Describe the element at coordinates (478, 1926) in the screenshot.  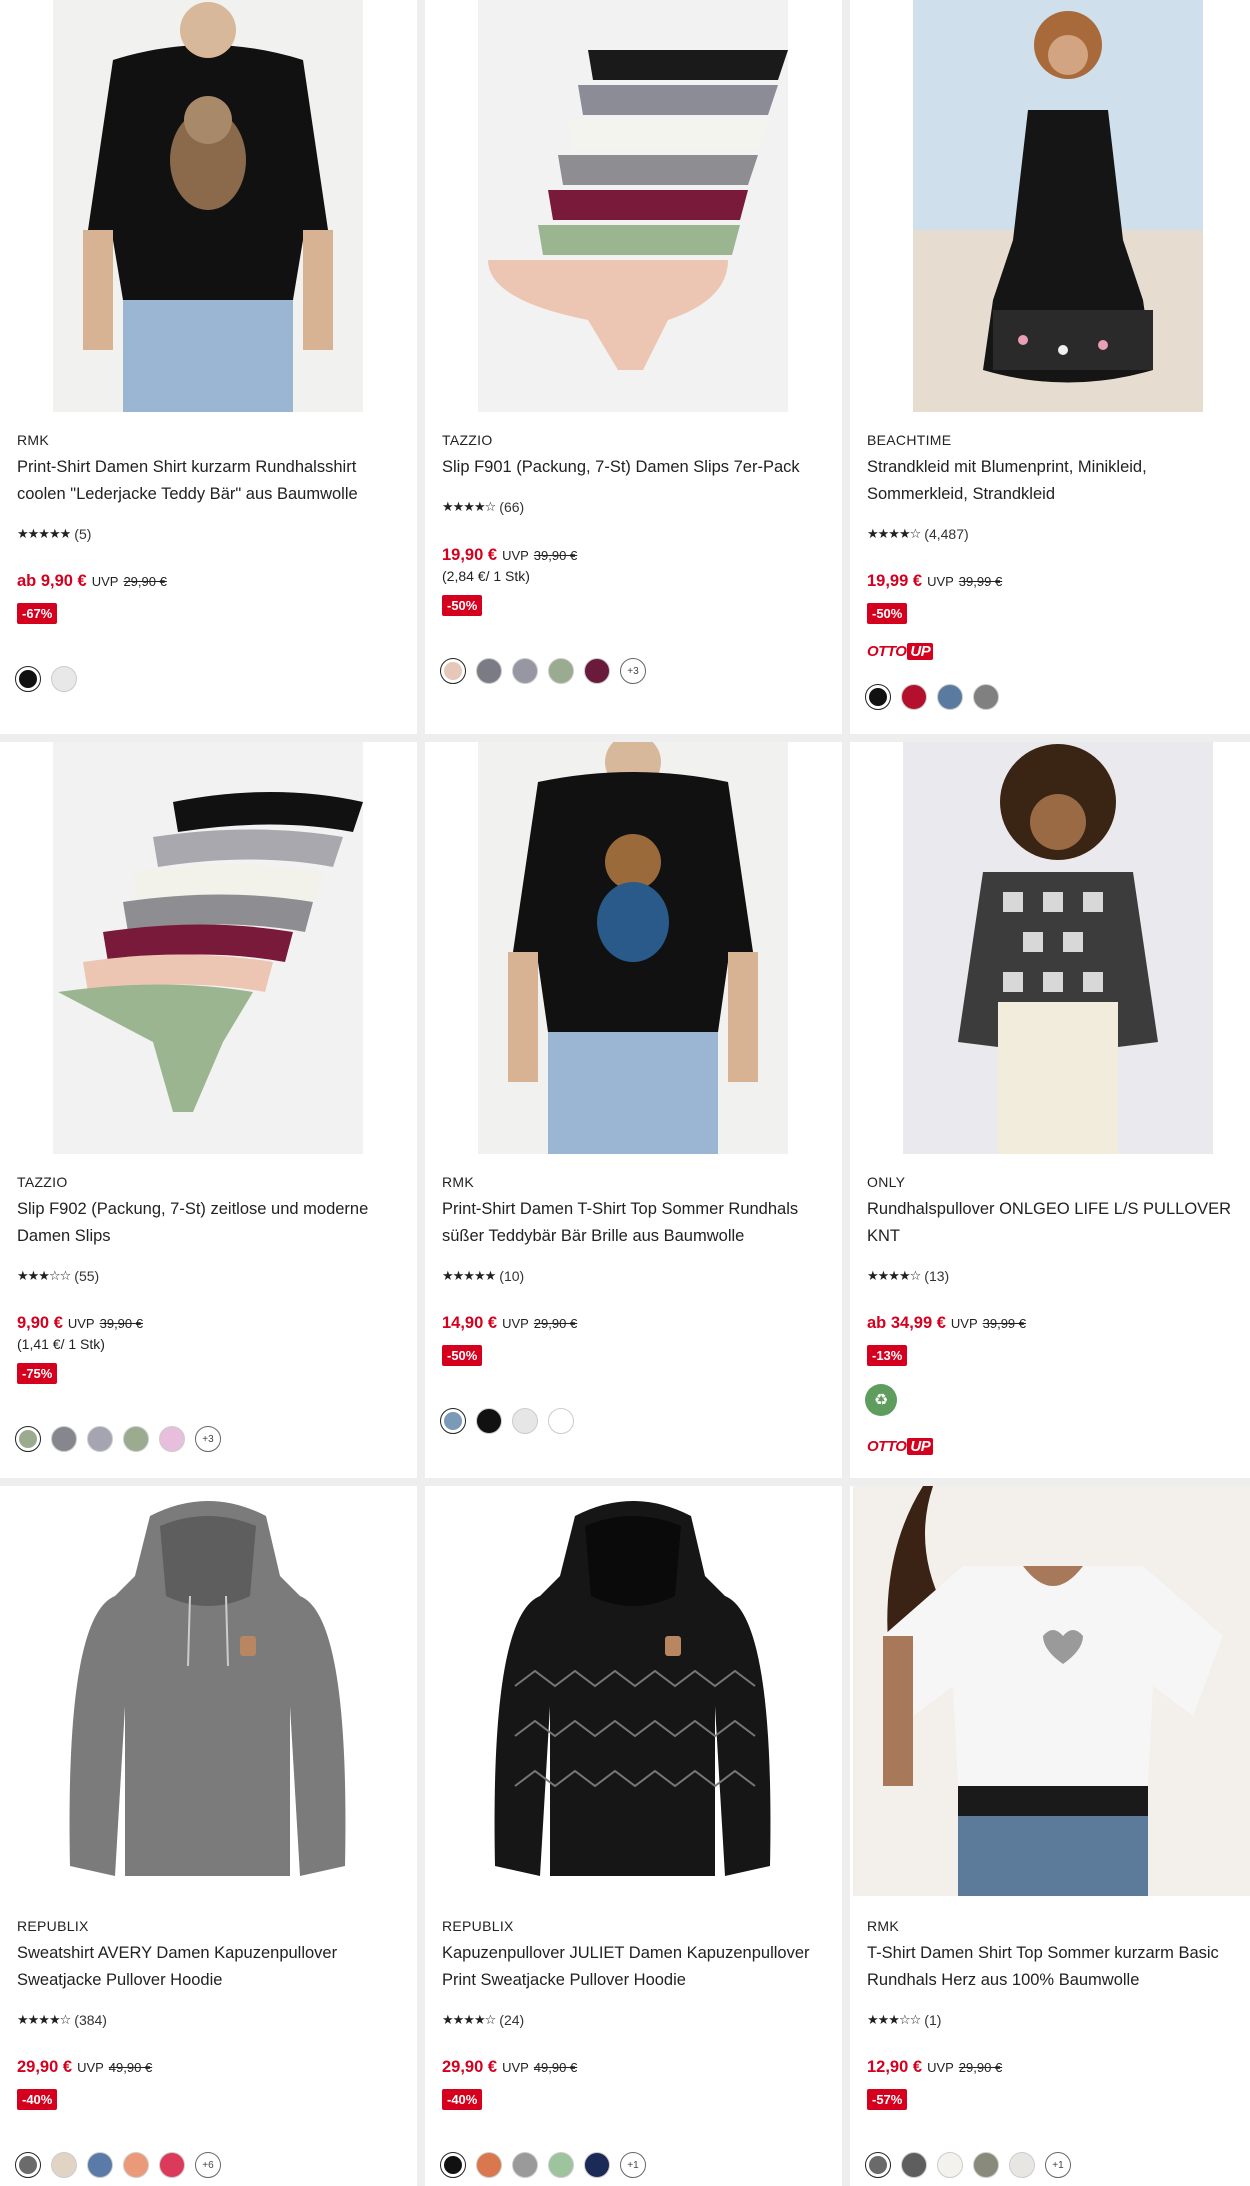
I see `product-brand: REPUBLIX` at that location.